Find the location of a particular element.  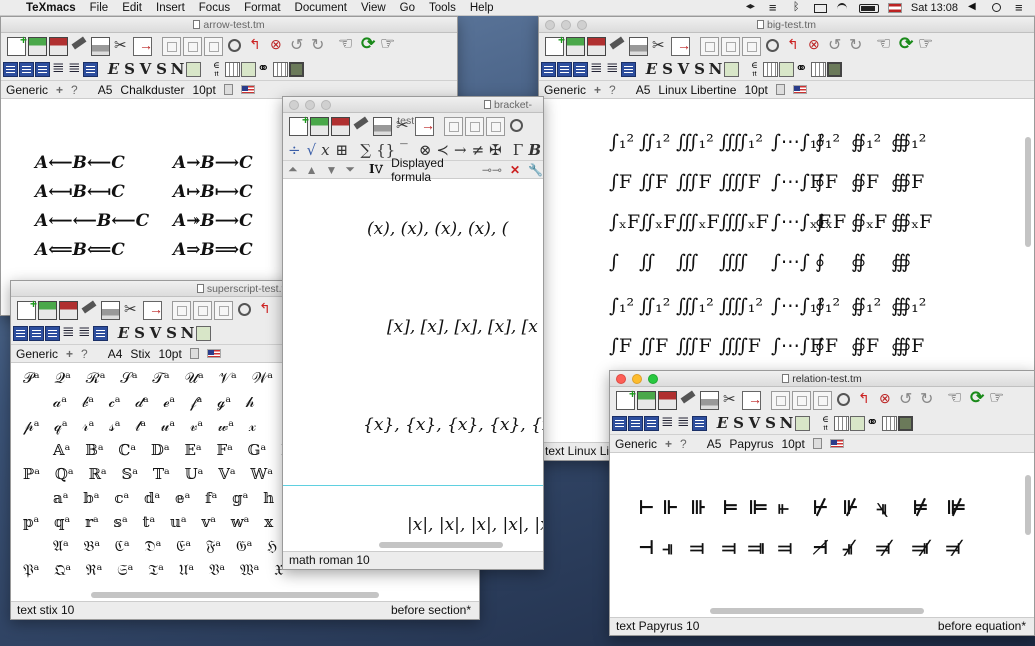

font-selector: Stix is located at coordinates (140, 354).